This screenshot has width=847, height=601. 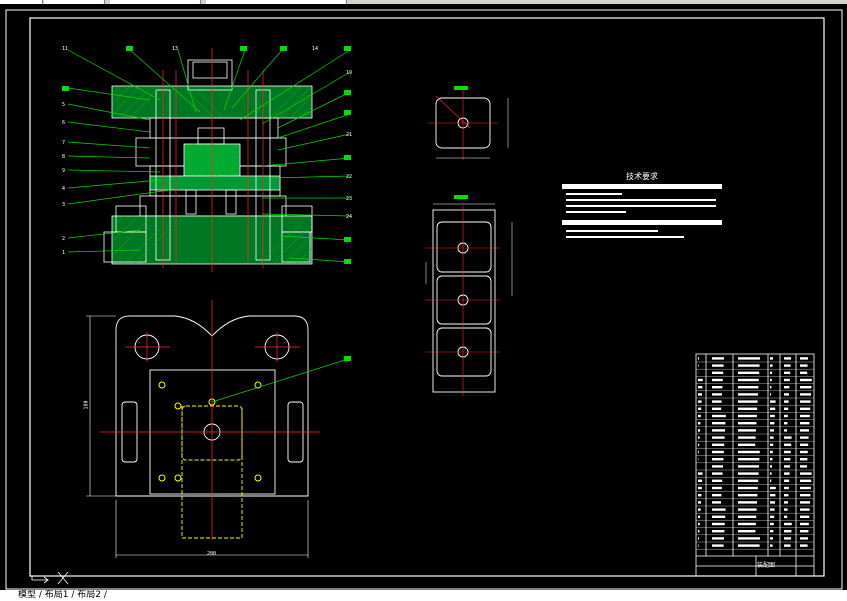 I want to click on technical-requirements-block, so click(x=642, y=211).